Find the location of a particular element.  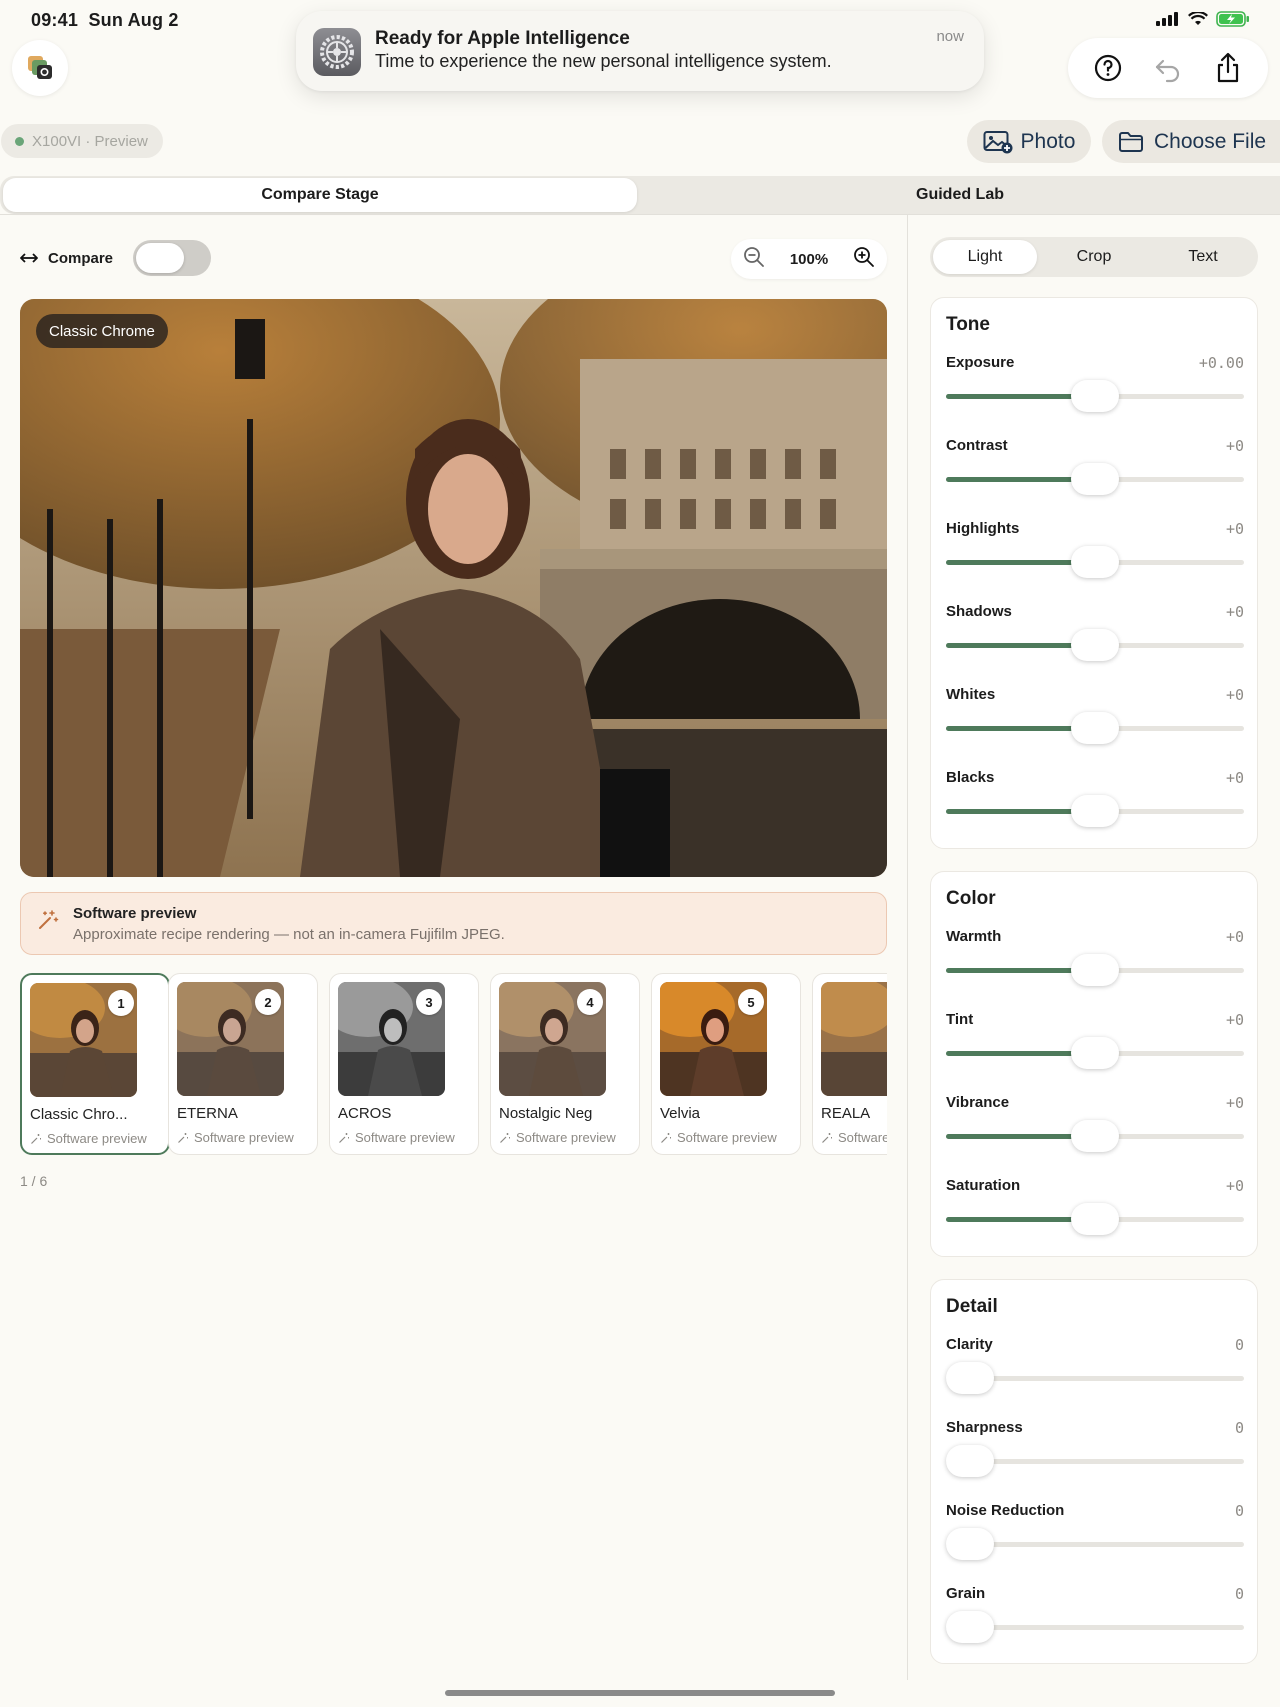

slider-clarity: Clarity 0 is located at coordinates (1095, 1369).